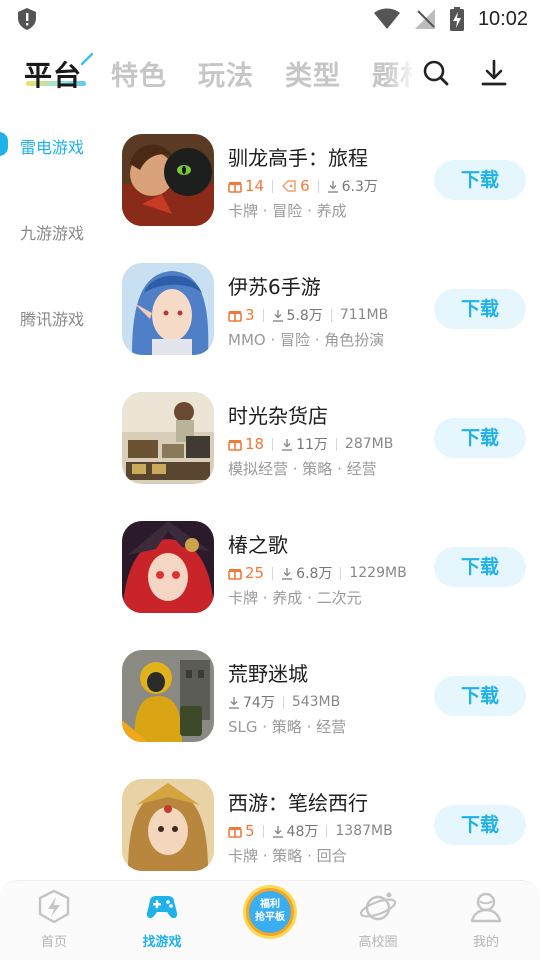 The width and height of the screenshot is (540, 960). What do you see at coordinates (162, 907) in the screenshot?
I see `gamepad-icon` at bounding box center [162, 907].